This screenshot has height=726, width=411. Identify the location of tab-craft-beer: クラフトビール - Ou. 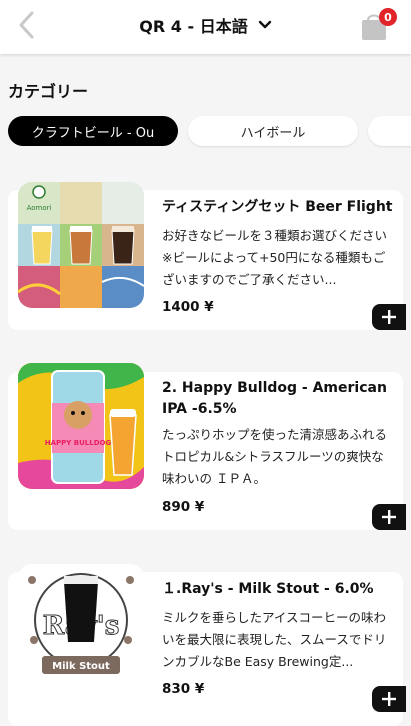
(93, 131).